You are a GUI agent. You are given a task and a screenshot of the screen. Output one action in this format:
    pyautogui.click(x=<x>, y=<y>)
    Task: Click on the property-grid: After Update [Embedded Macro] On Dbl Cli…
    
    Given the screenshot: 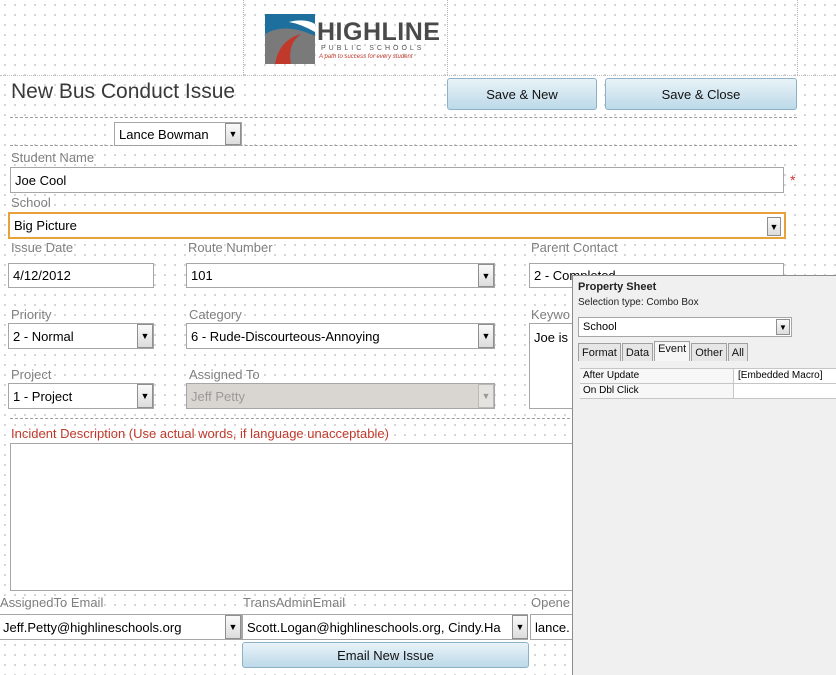 What is the action you would take?
    pyautogui.click(x=708, y=383)
    